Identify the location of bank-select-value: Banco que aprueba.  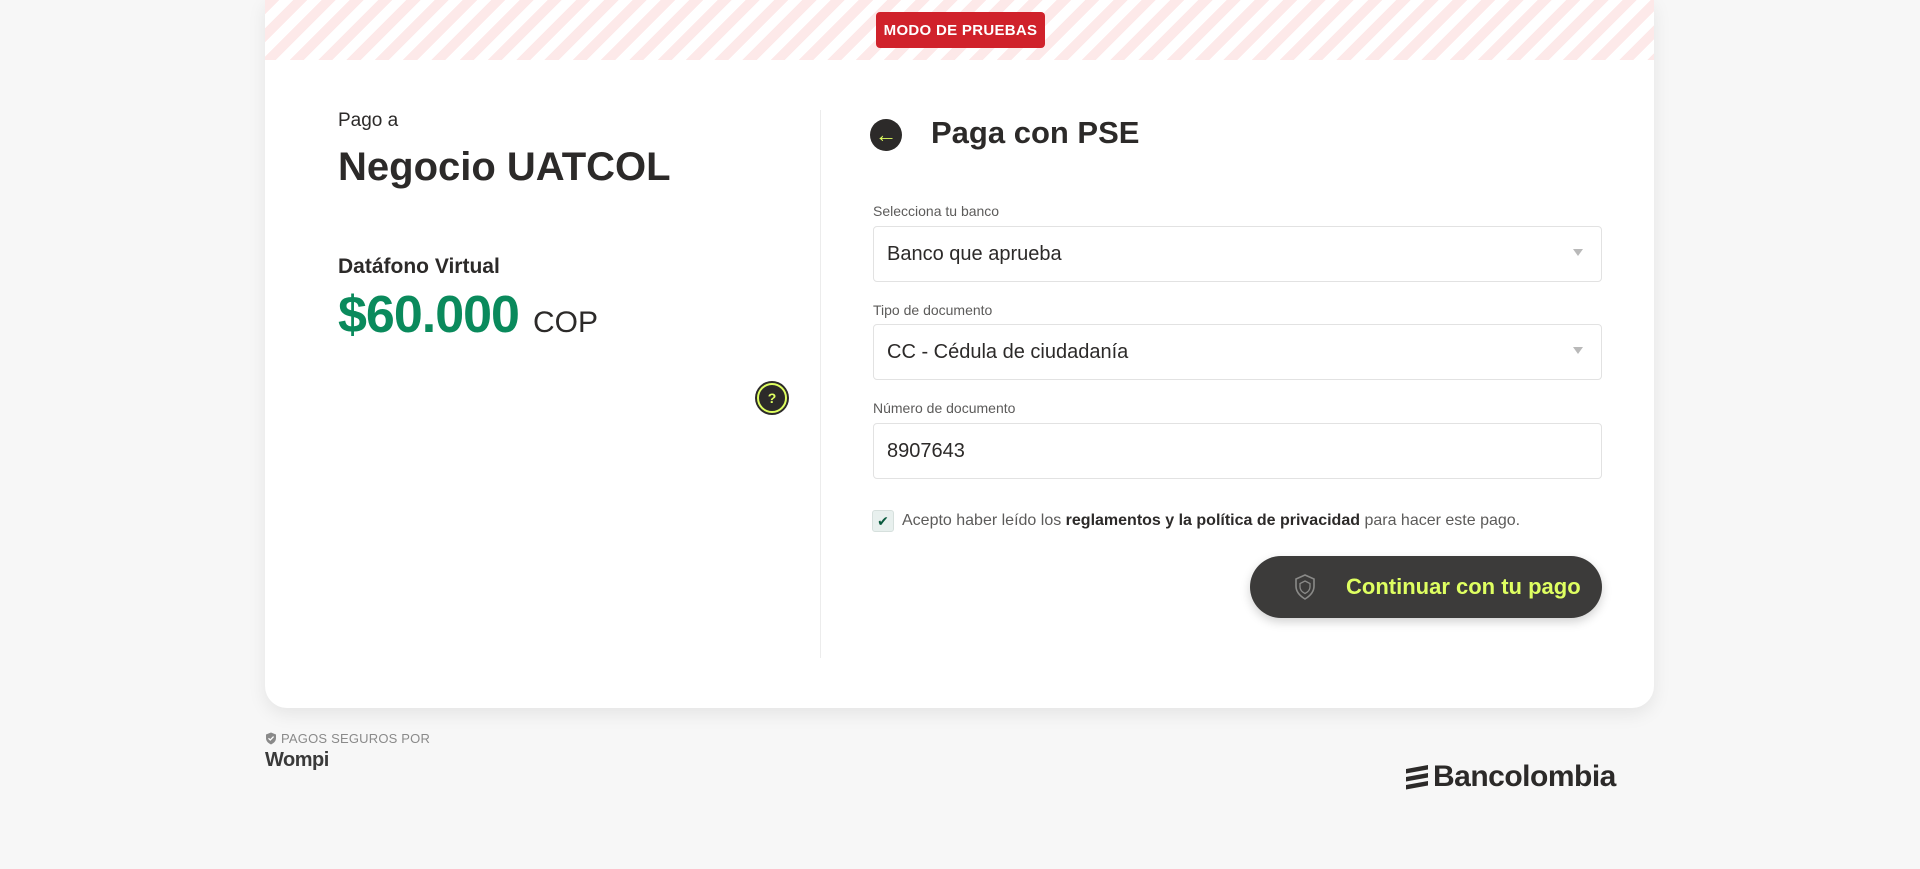
(974, 253).